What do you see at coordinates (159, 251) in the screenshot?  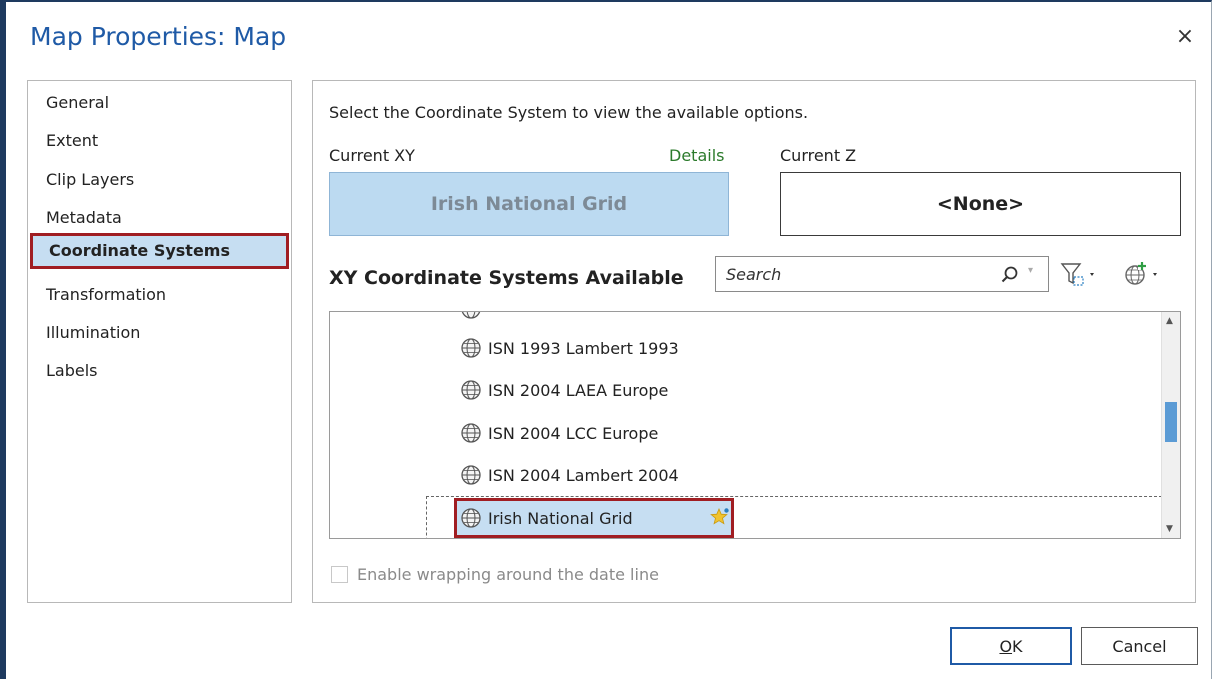 I see `nav-item-coordinate-systems: Coordinate Systems` at bounding box center [159, 251].